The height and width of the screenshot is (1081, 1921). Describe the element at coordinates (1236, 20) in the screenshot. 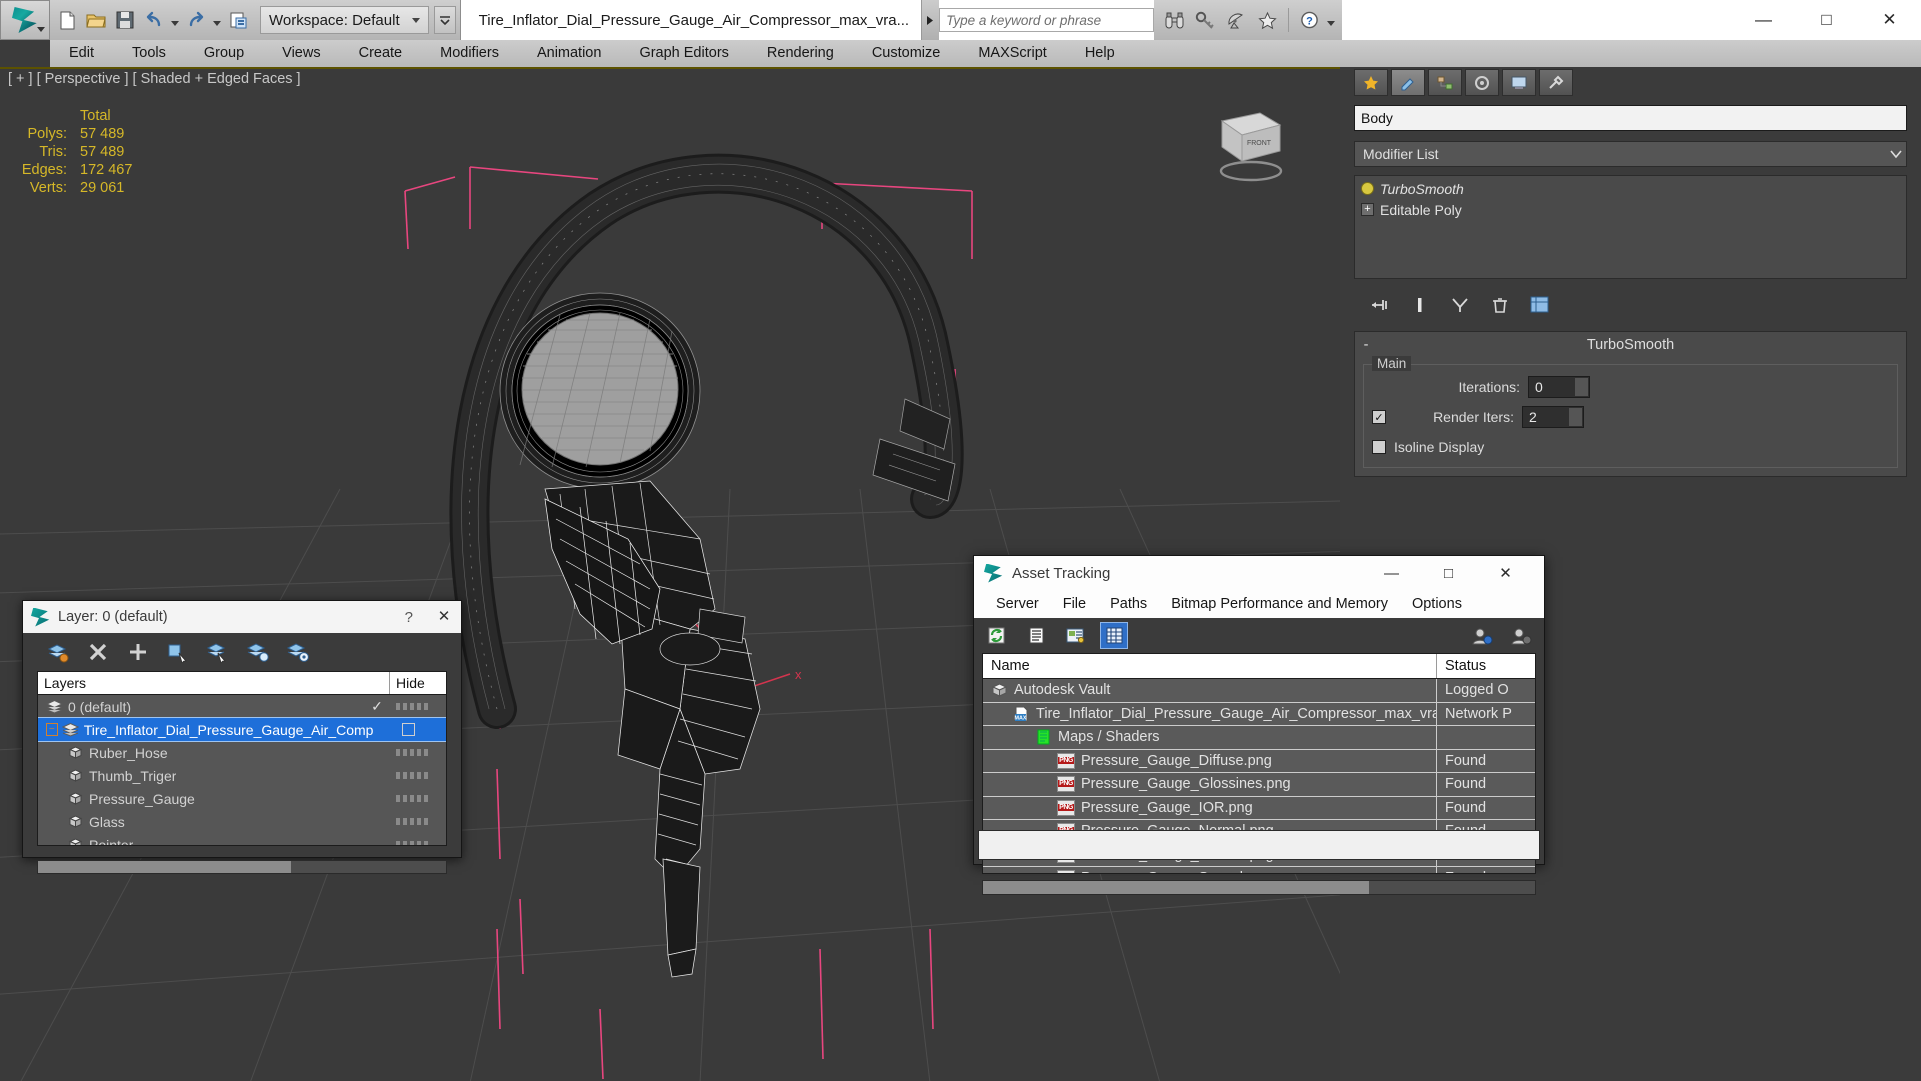

I see `satellite-dish-icon` at that location.